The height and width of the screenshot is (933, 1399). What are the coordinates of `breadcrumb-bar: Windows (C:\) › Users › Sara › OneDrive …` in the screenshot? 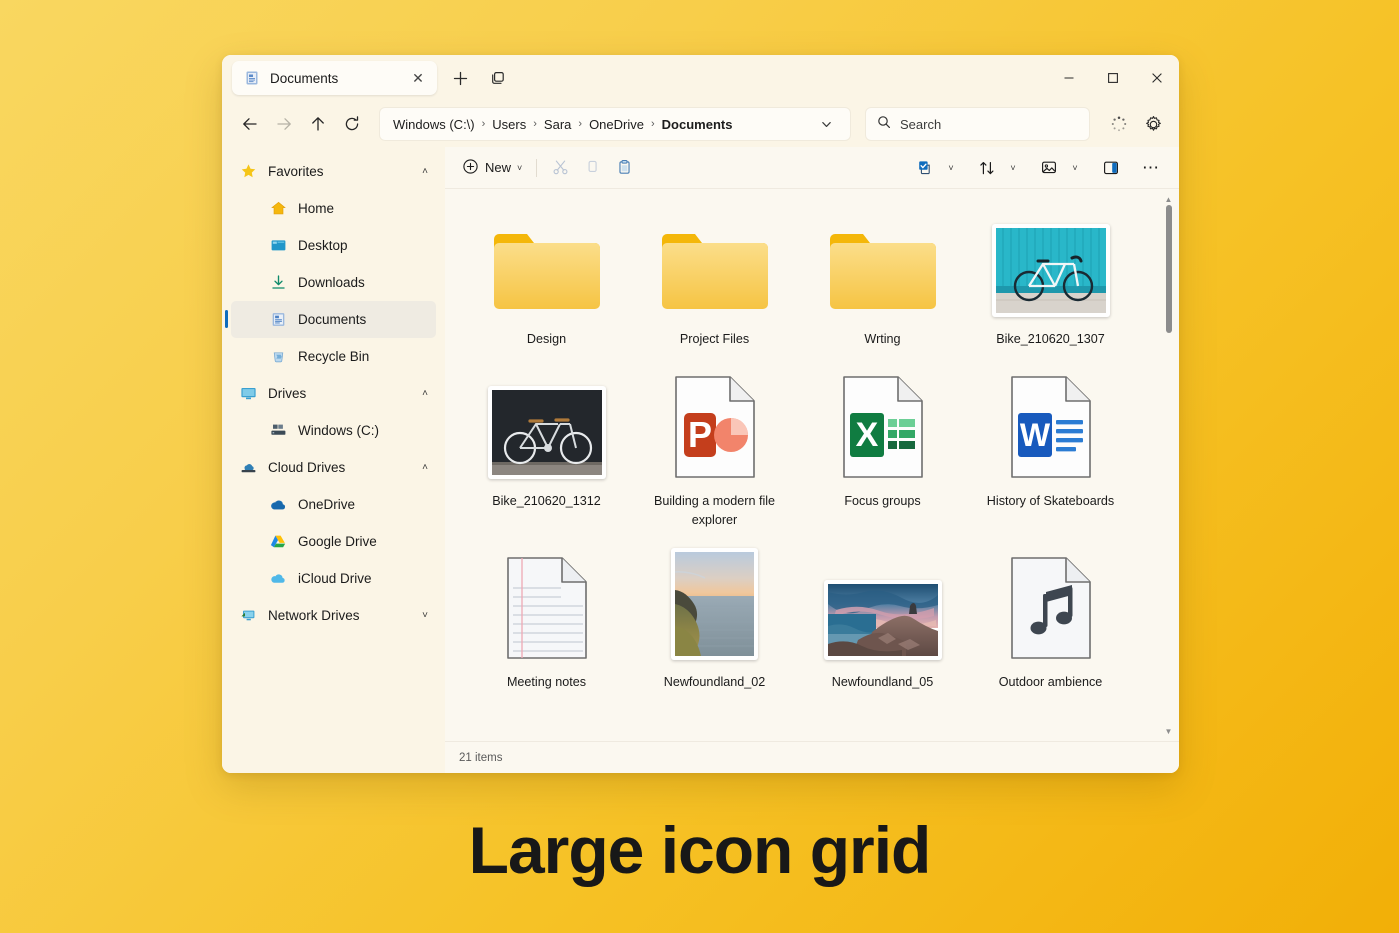 It's located at (615, 124).